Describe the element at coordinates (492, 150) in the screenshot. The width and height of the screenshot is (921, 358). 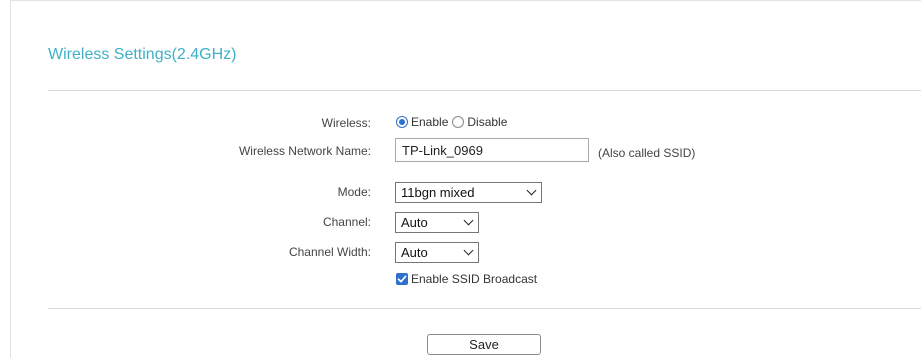
I see `ssid-input` at that location.